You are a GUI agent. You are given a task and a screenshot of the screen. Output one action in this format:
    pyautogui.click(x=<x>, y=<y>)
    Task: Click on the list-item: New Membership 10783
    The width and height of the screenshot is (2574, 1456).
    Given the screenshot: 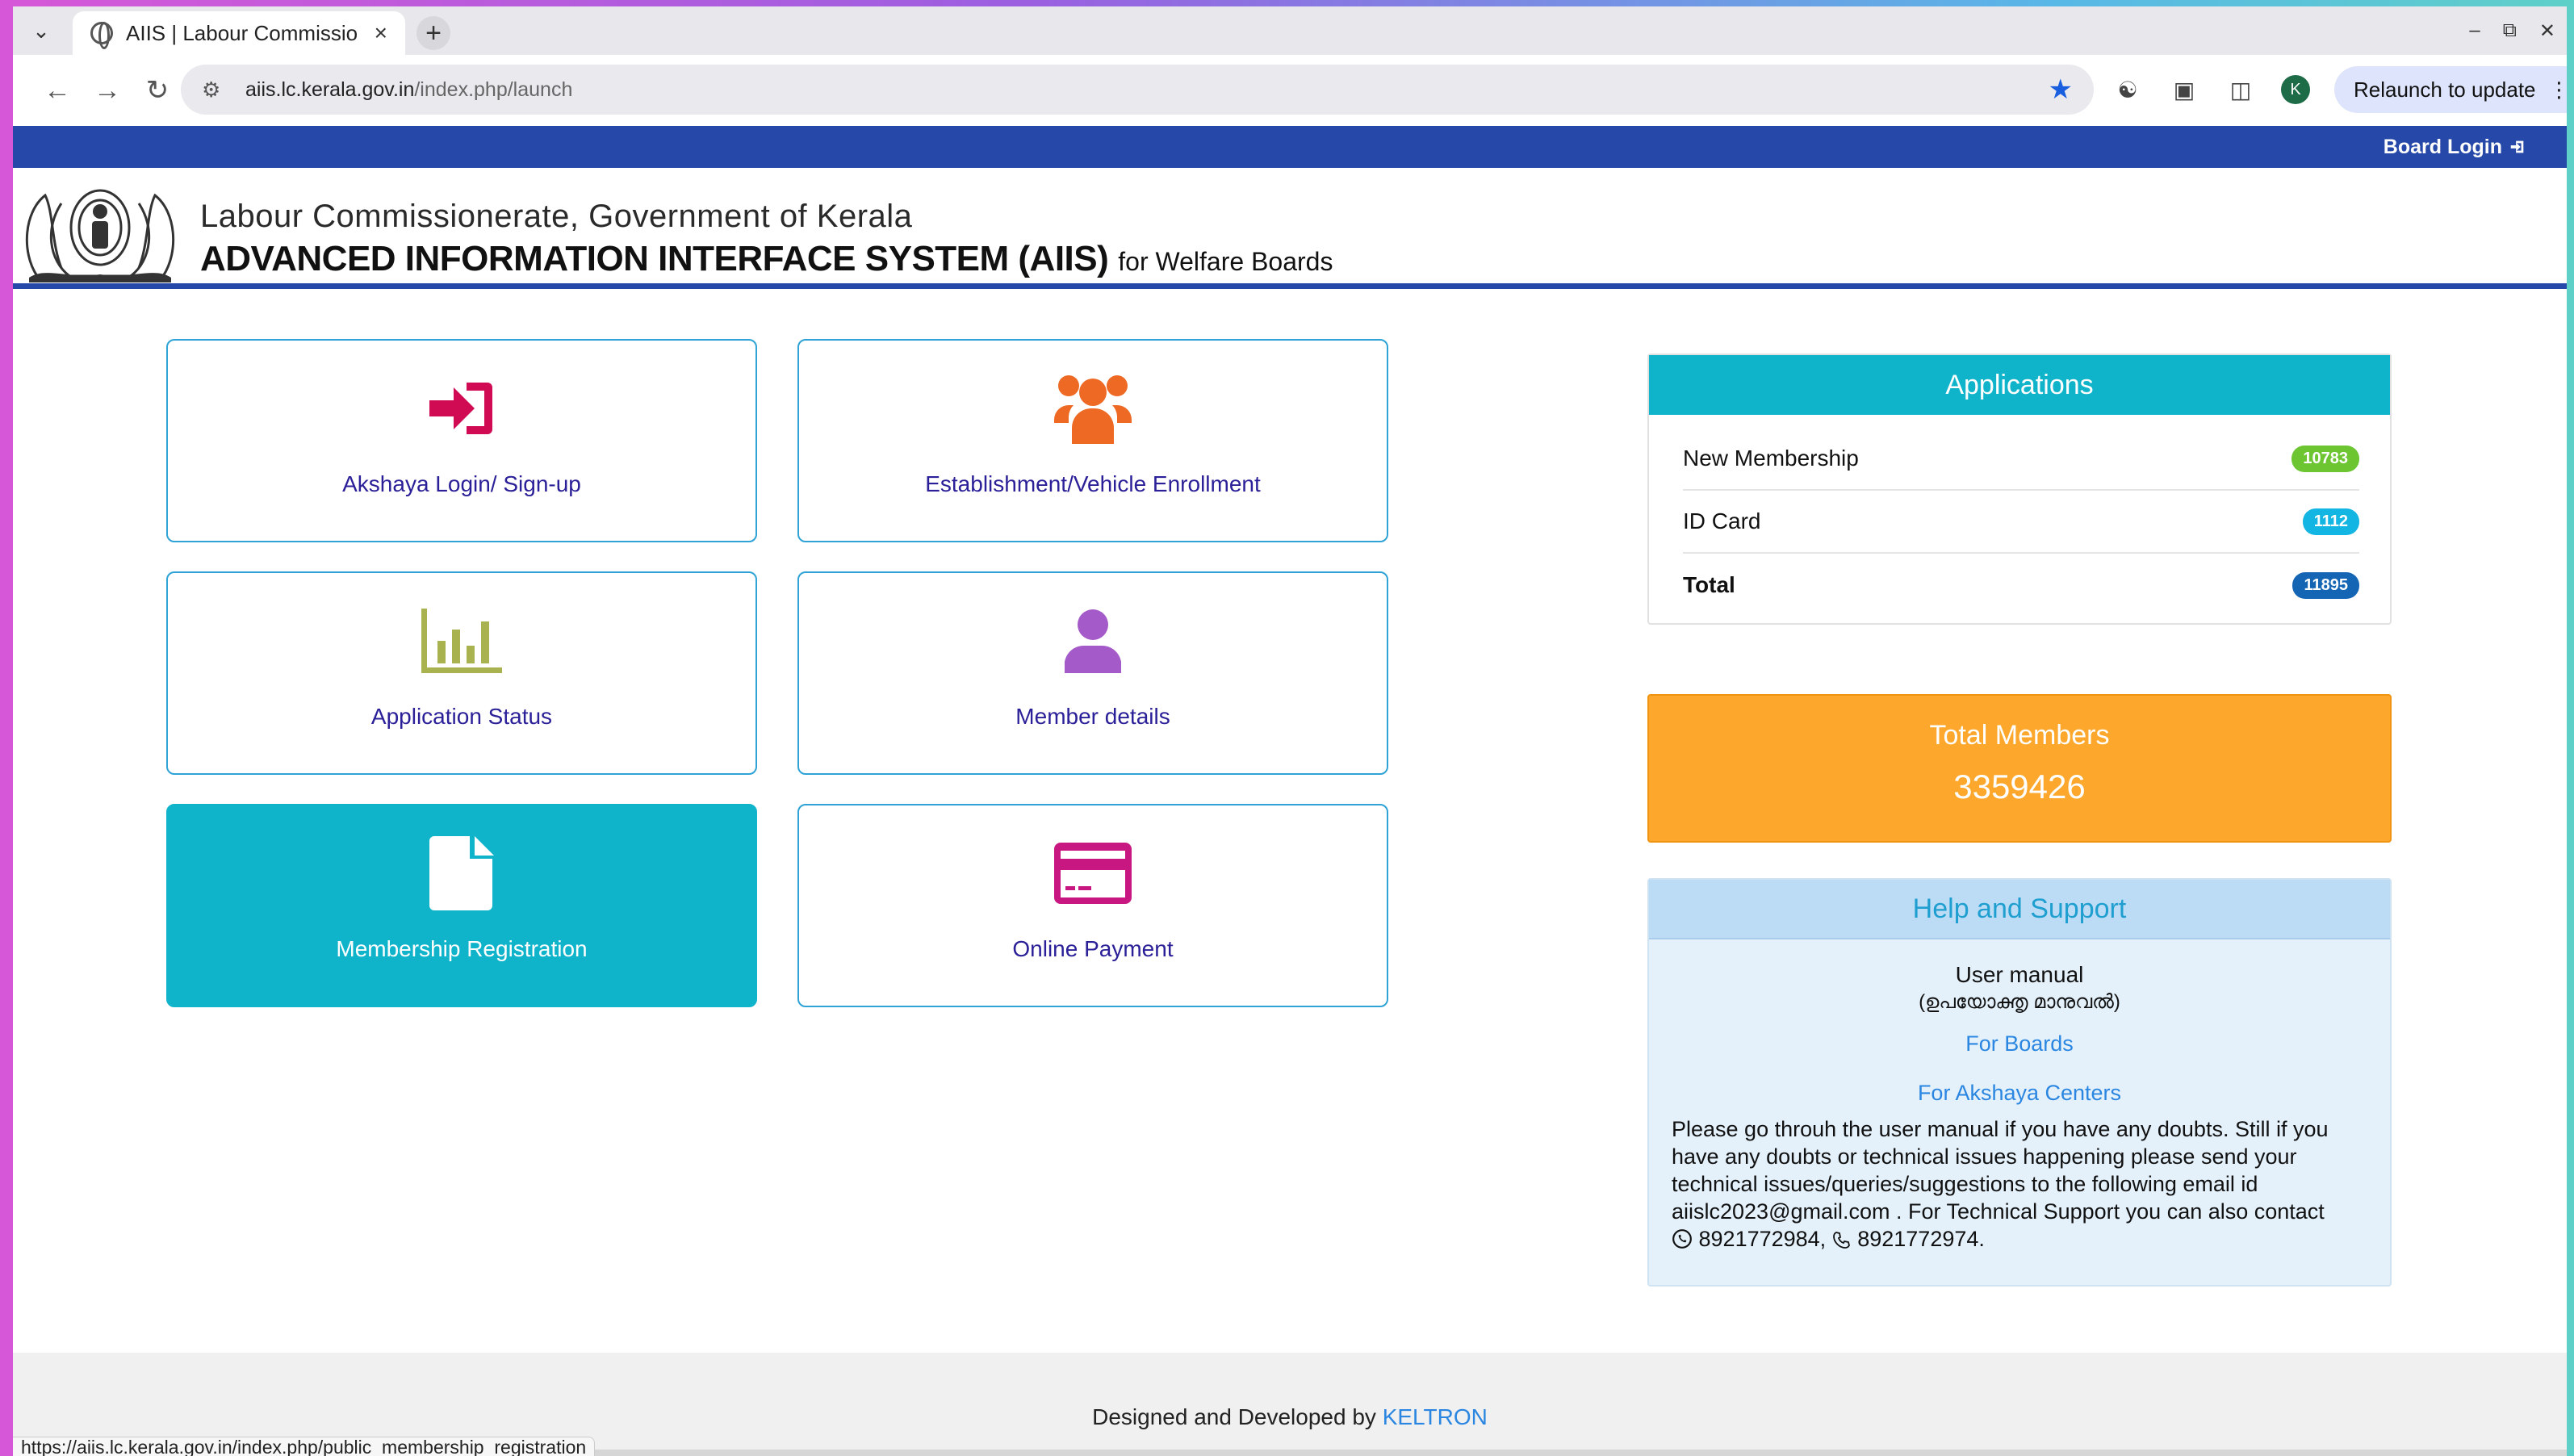 What is the action you would take?
    pyautogui.click(x=2021, y=460)
    